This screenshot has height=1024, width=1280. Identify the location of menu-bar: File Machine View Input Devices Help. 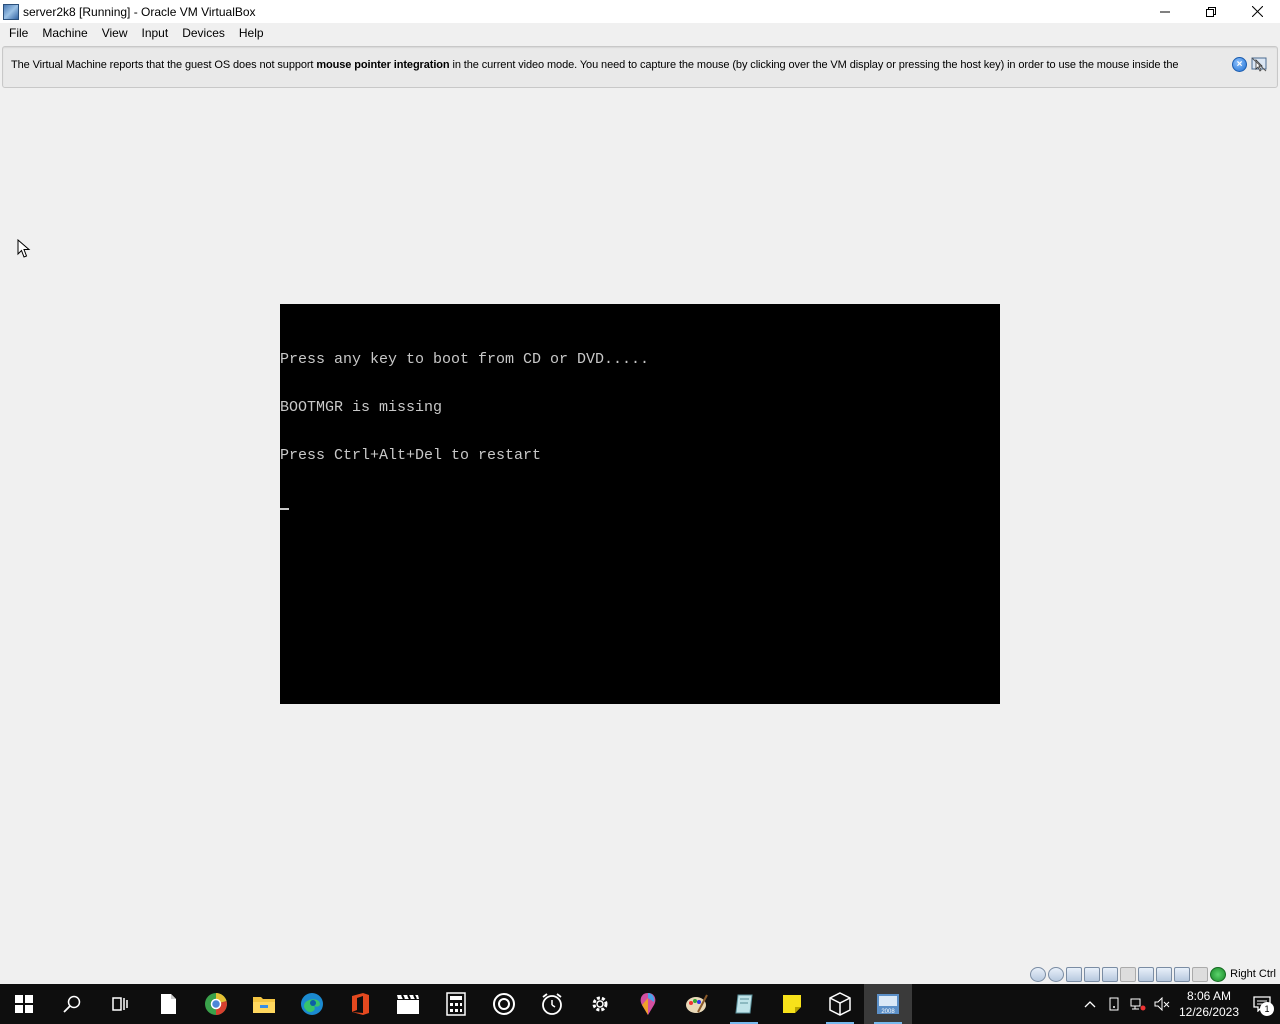
(640, 33).